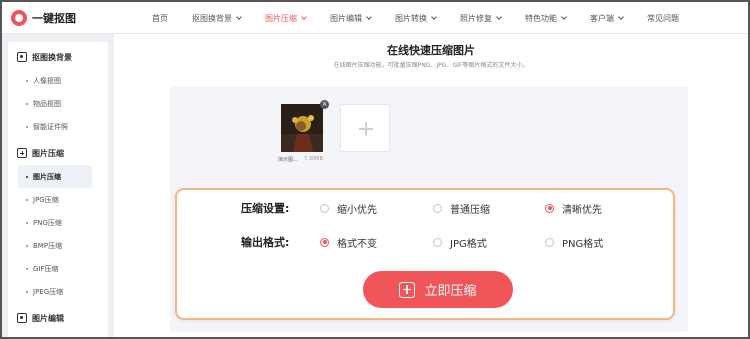 This screenshot has width=750, height=339. I want to click on sidebar-item-gif-compress: GIF压缩, so click(58, 268).